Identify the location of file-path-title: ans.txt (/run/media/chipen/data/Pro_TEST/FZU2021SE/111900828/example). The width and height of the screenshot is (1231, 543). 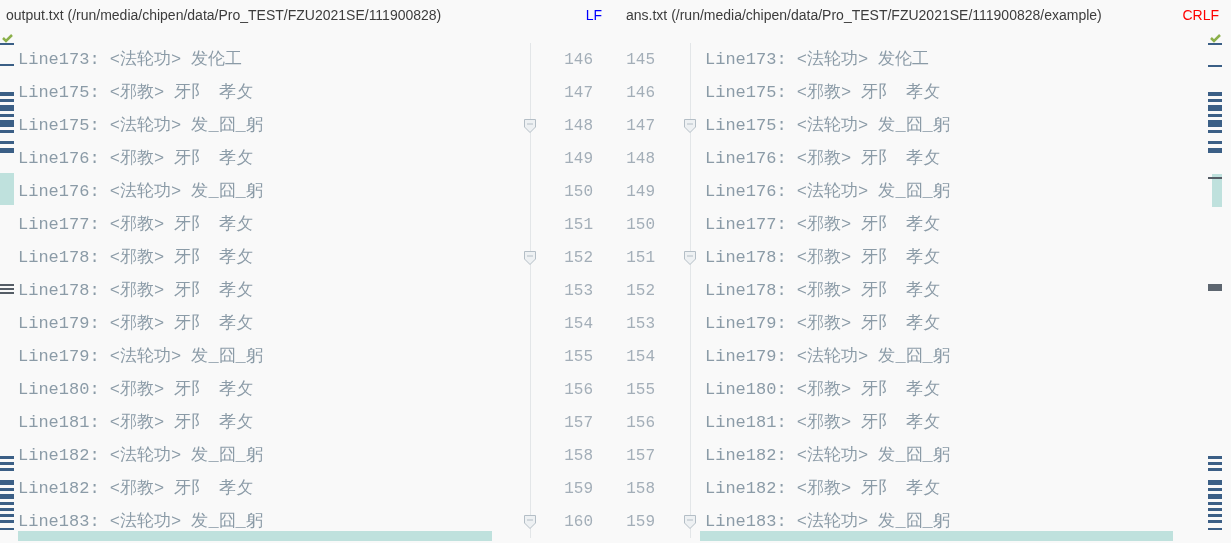
(864, 15).